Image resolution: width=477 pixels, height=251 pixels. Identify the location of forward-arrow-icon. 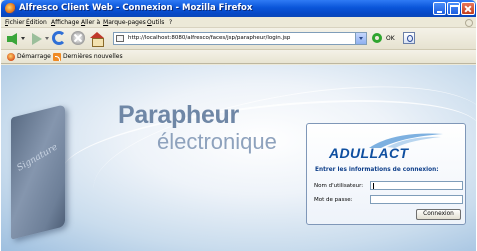
(37, 39).